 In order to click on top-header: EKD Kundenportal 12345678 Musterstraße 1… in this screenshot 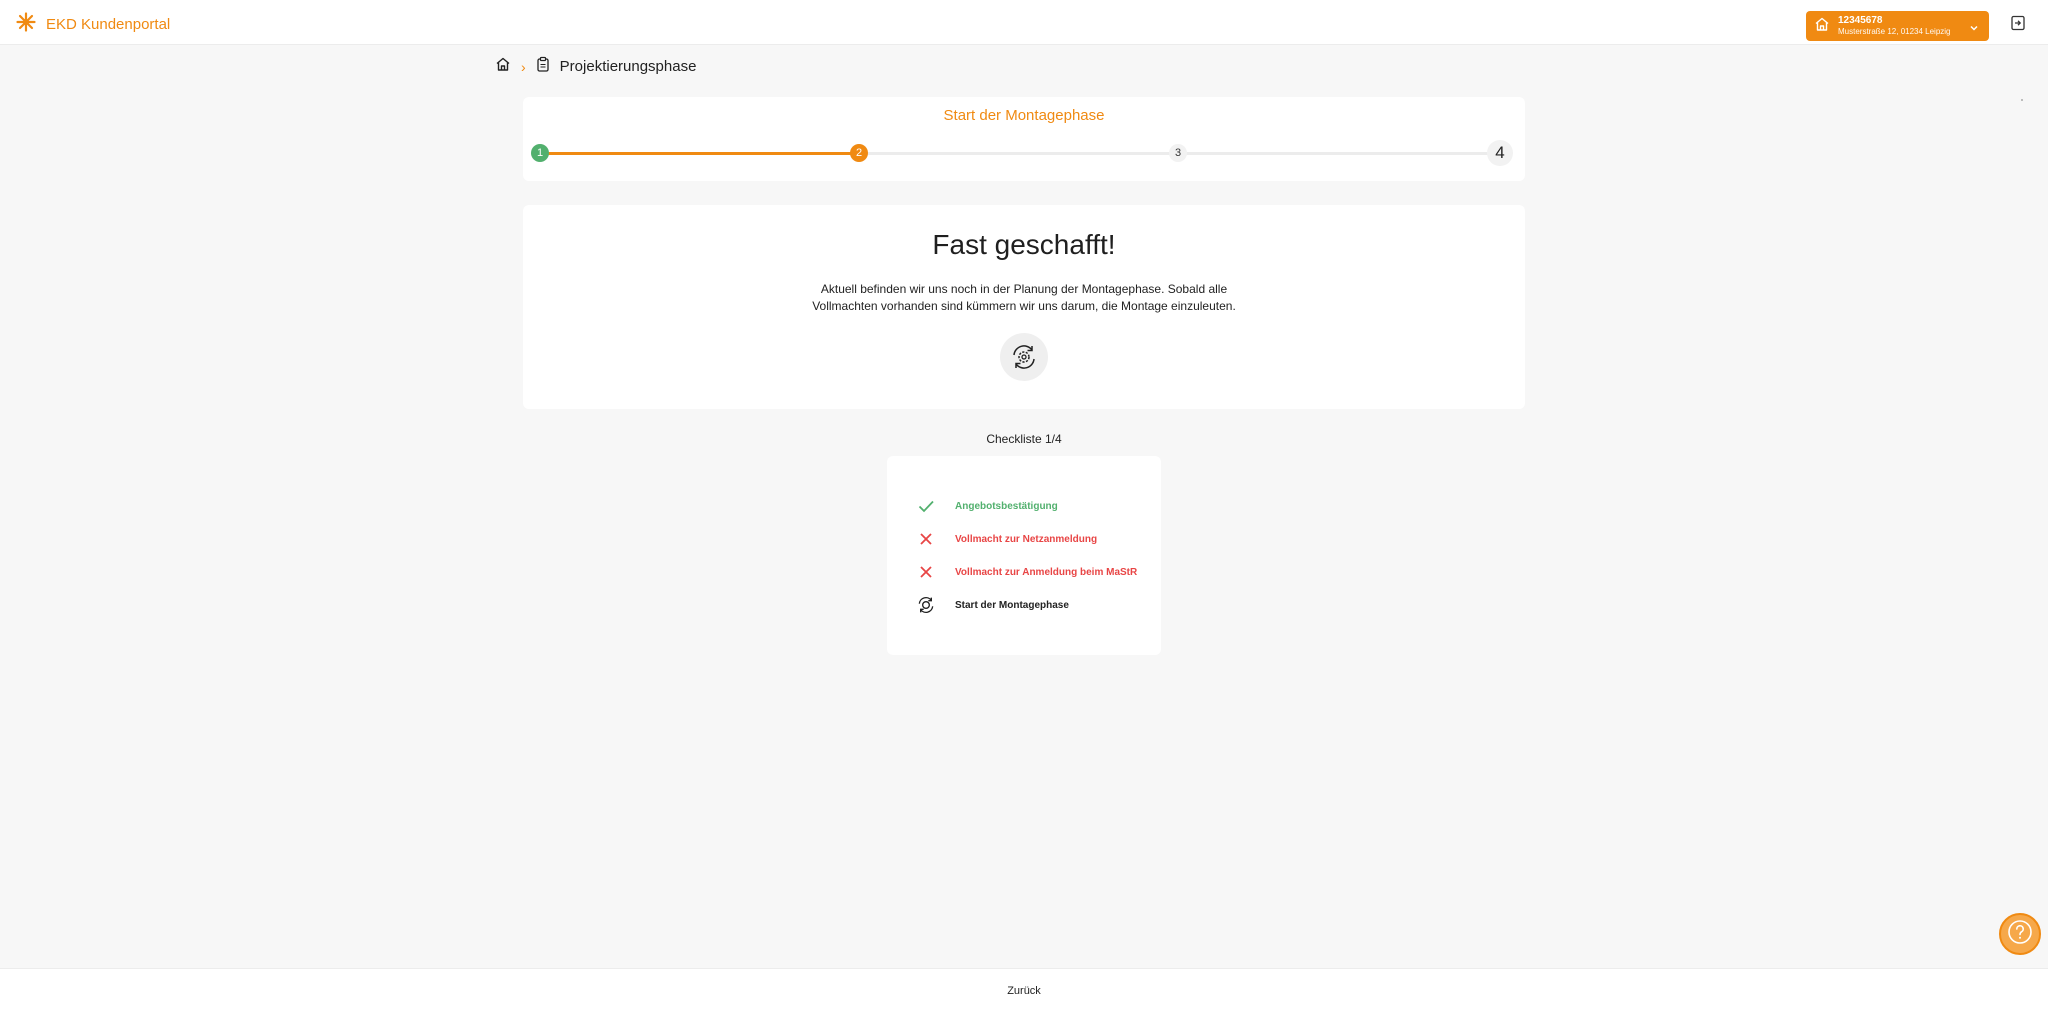, I will do `click(1024, 22)`.